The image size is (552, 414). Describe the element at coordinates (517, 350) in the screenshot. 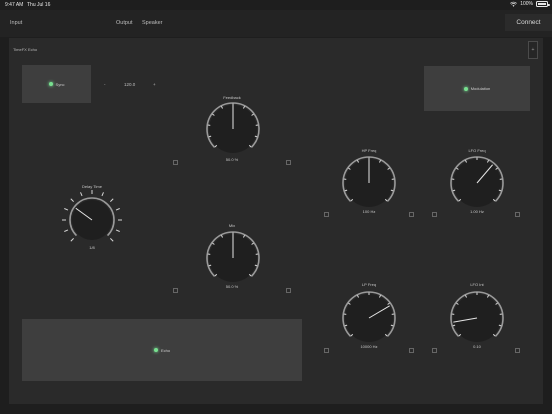

I see `lfo-int-max-button` at that location.